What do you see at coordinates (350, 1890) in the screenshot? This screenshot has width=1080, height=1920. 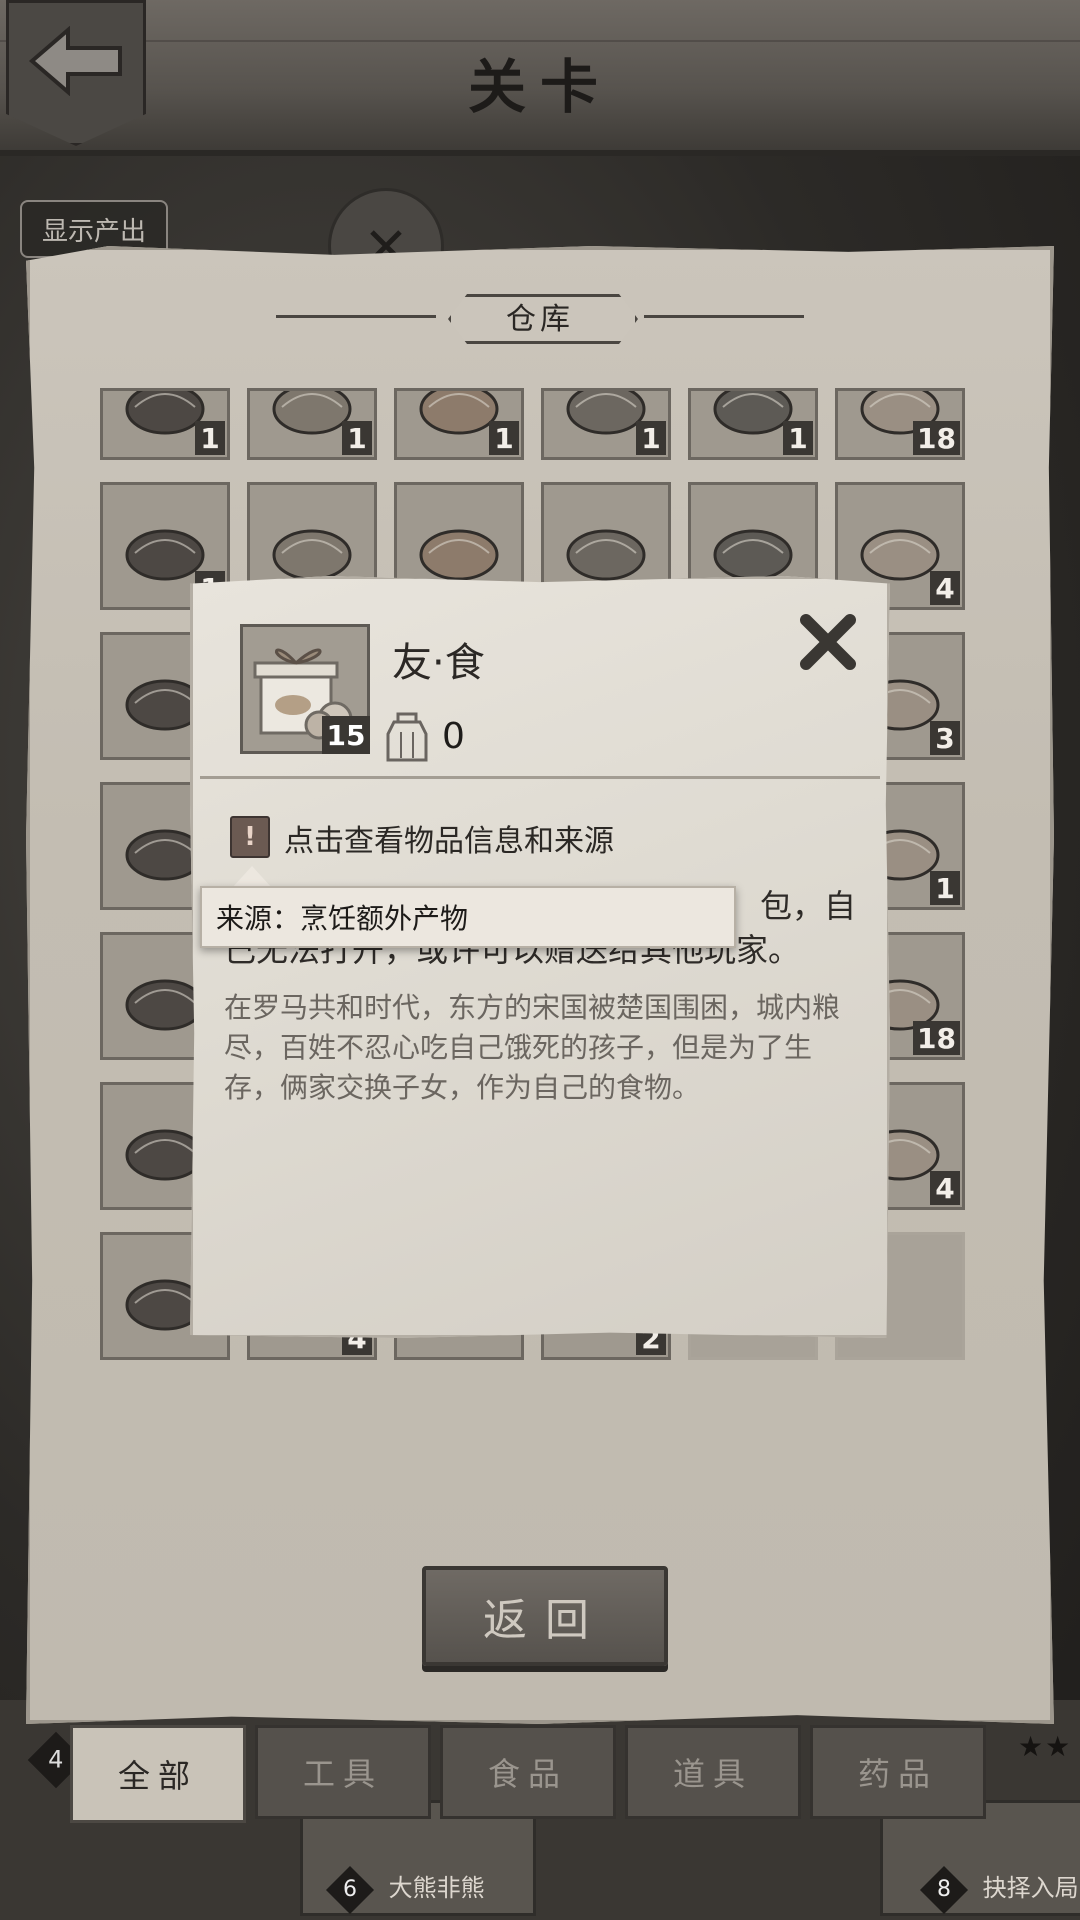 I see `level-number-badge: 6` at bounding box center [350, 1890].